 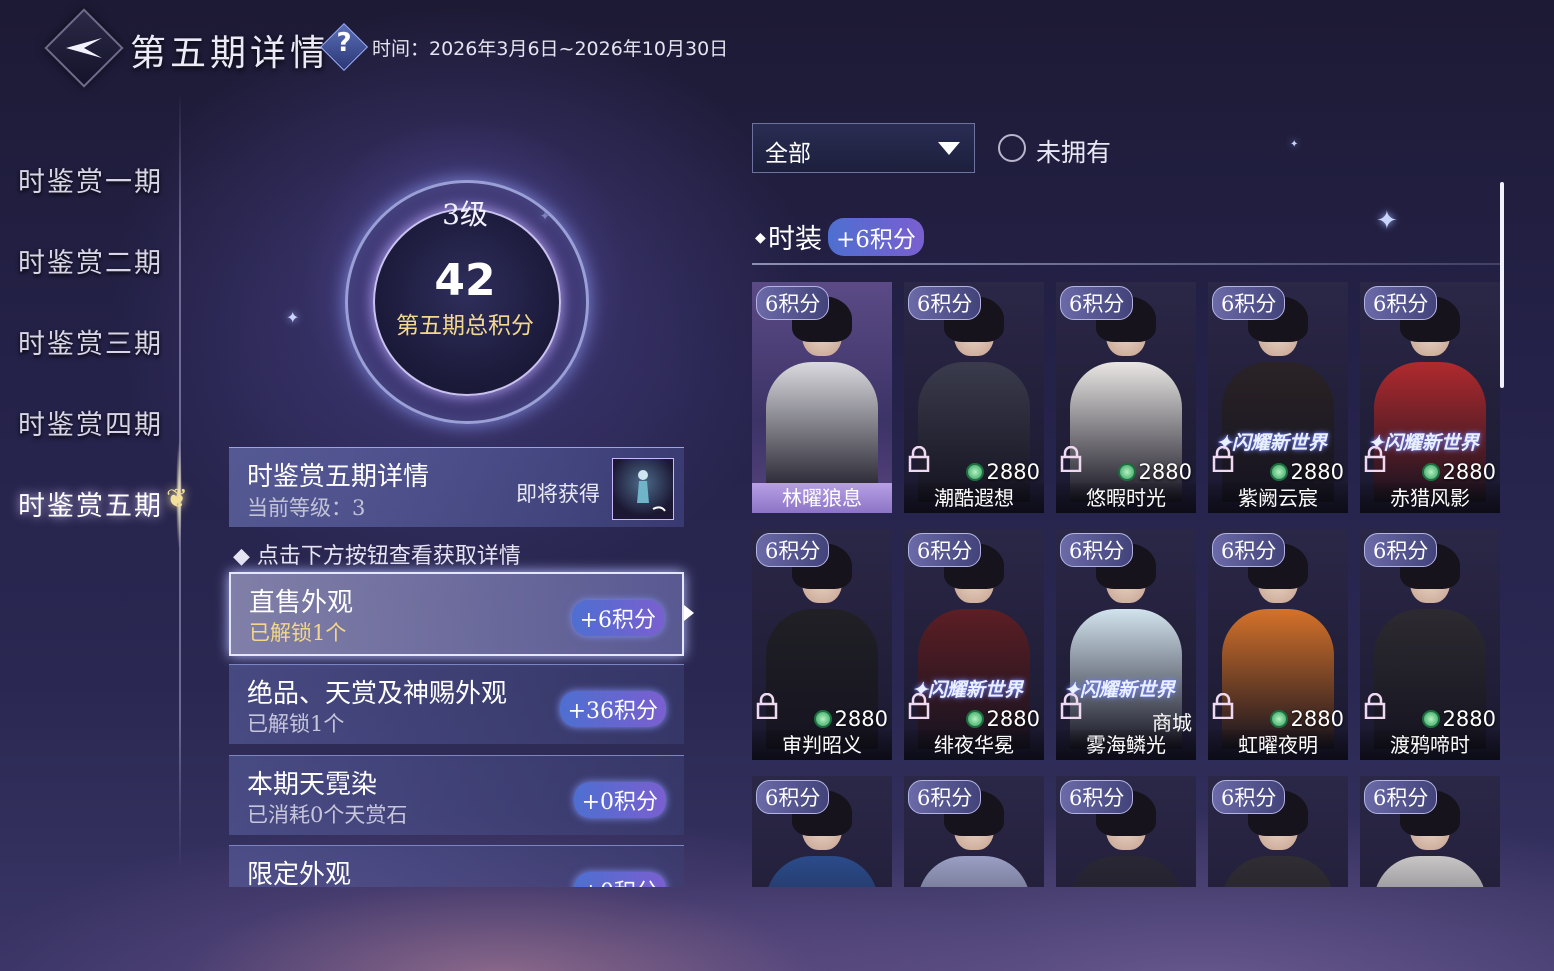 I want to click on category-direct-sale: 直售外观 已解锁1个 +6积分, so click(x=456, y=614).